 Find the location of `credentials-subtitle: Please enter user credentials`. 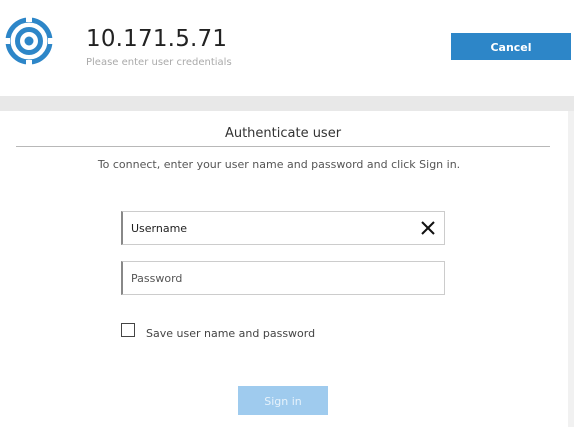

credentials-subtitle: Please enter user credentials is located at coordinates (159, 62).